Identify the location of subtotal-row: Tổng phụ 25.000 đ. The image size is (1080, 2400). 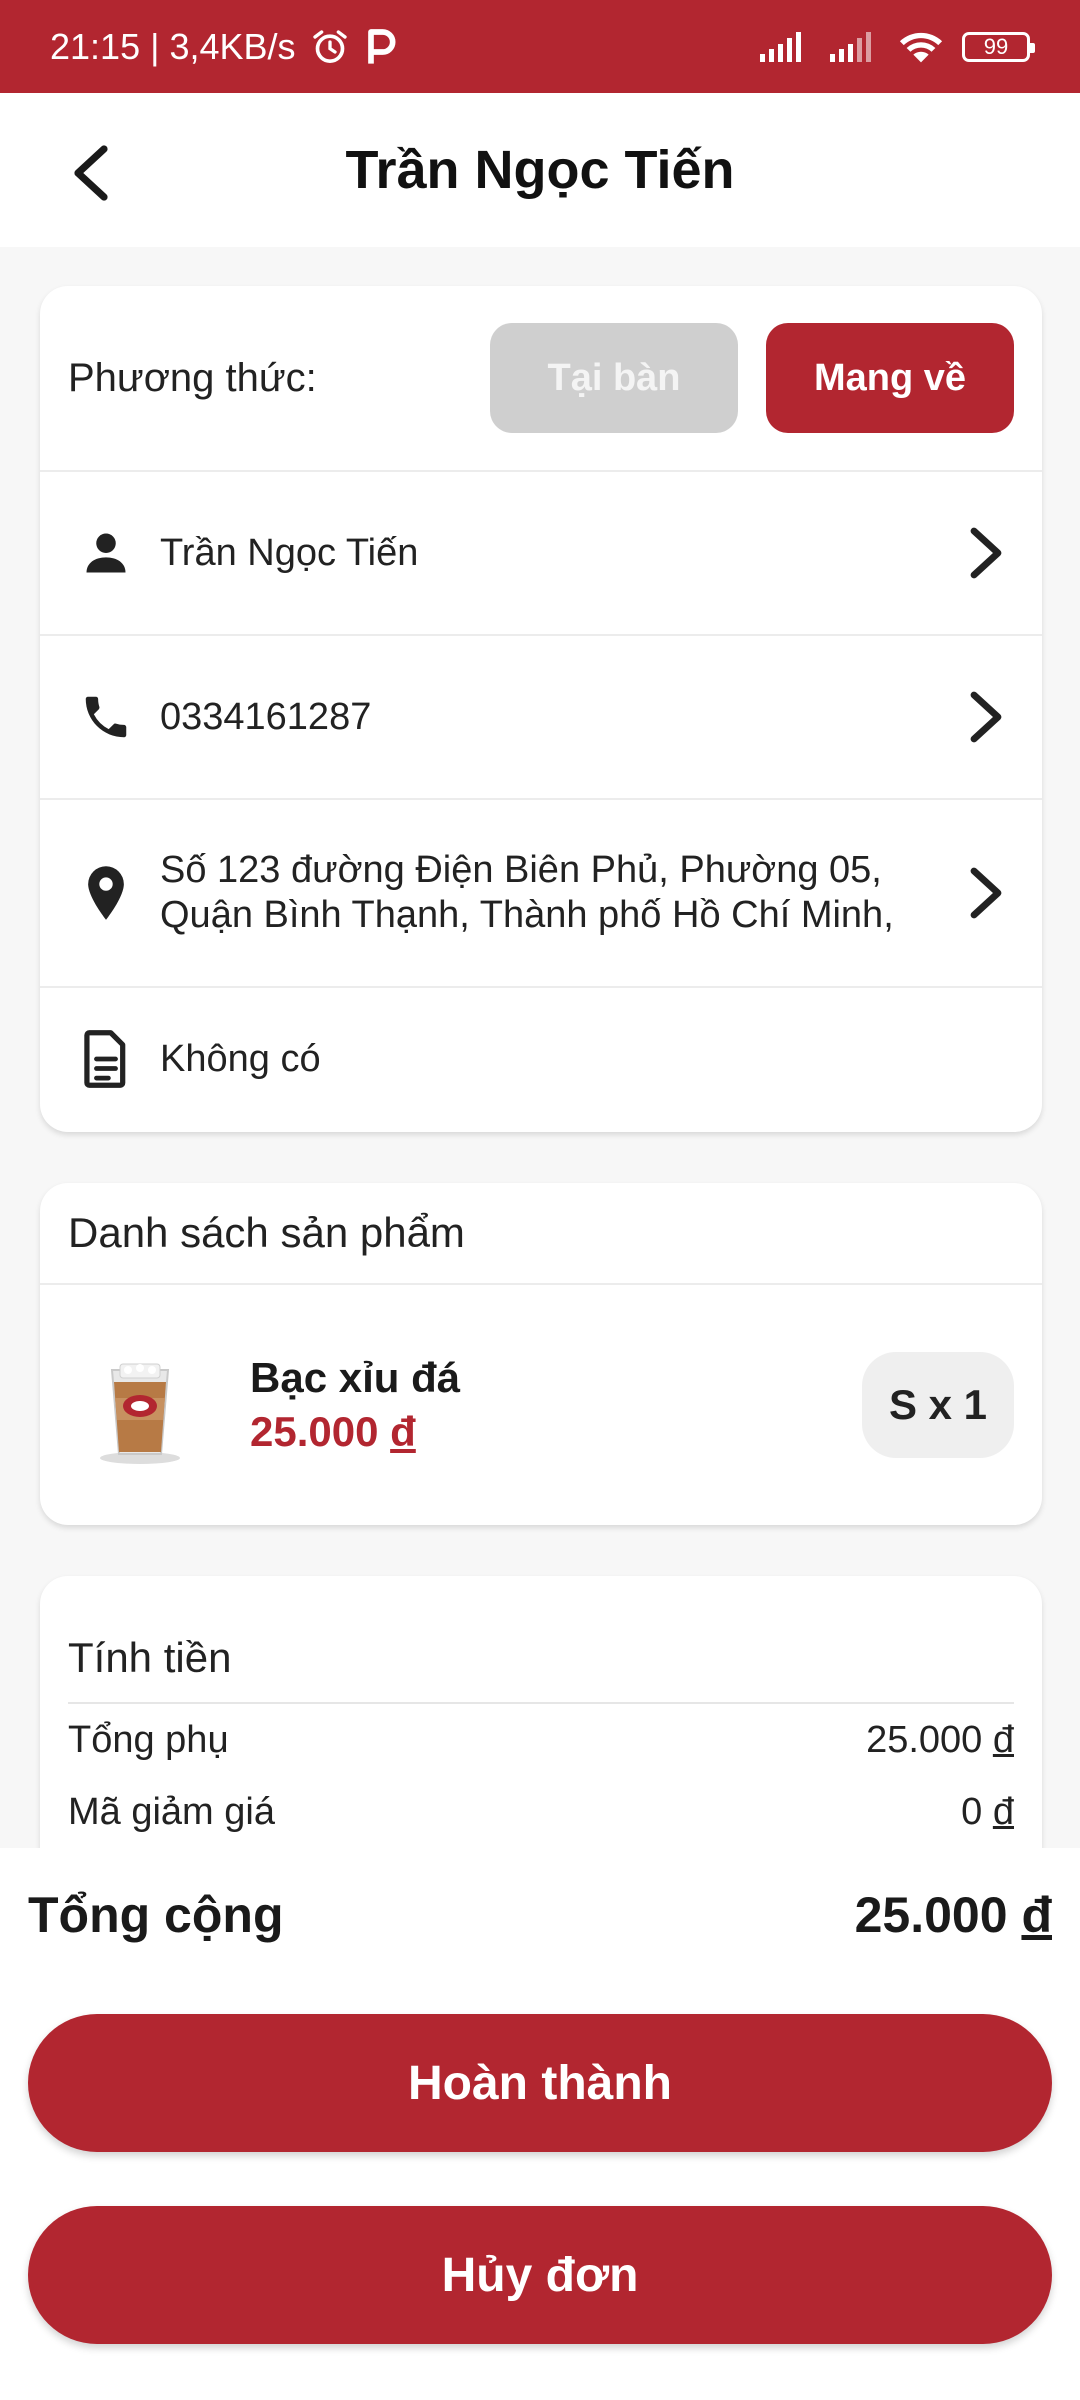
(541, 1740).